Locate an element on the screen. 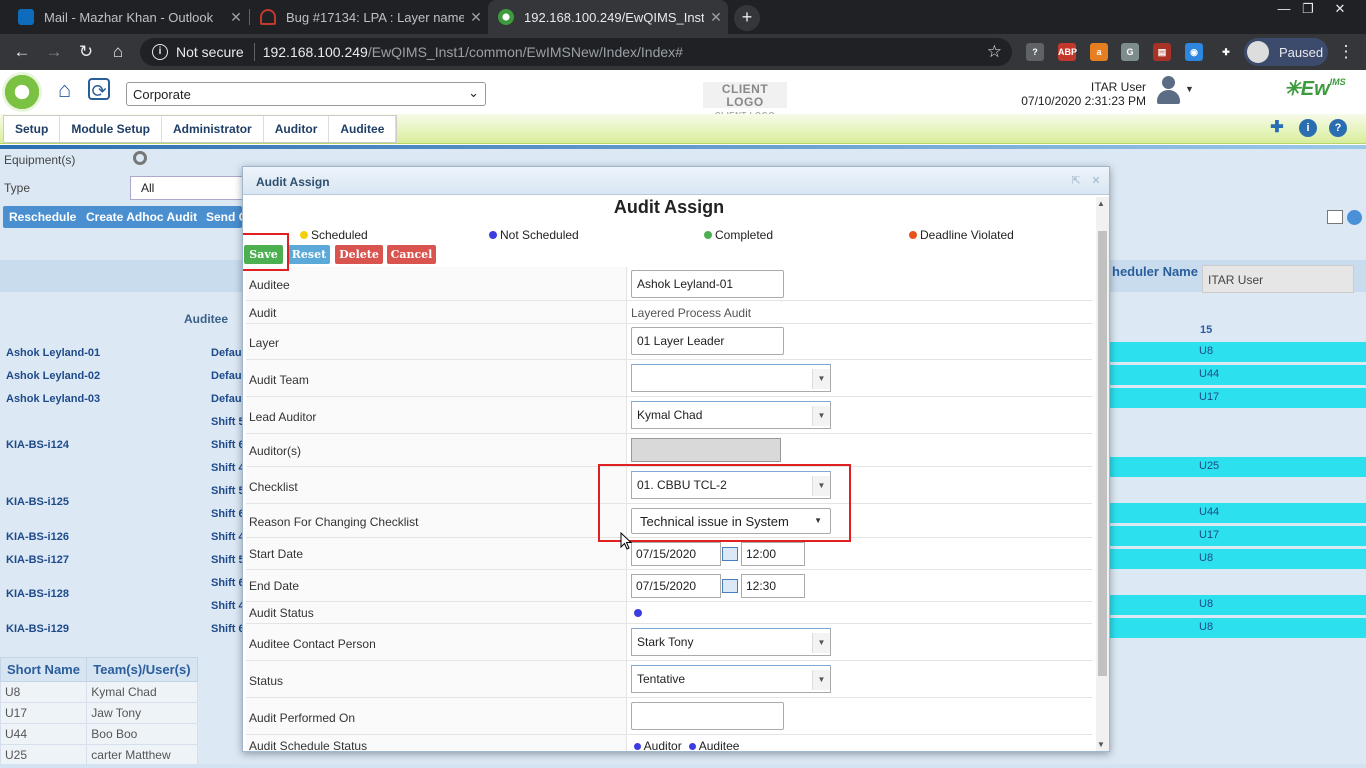 This screenshot has height=768, width=1366. menu-module-setup: Module Setup is located at coordinates (111, 129).